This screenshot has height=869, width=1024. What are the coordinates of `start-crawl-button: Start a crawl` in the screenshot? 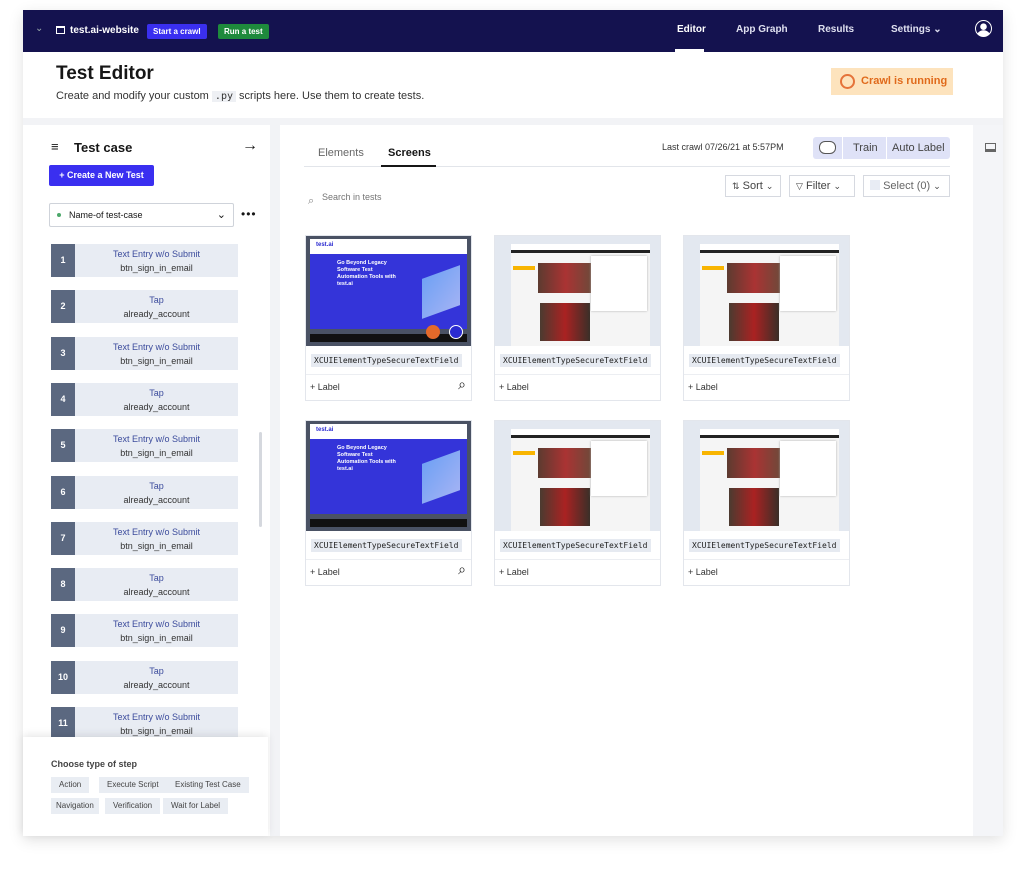 It's located at (177, 31).